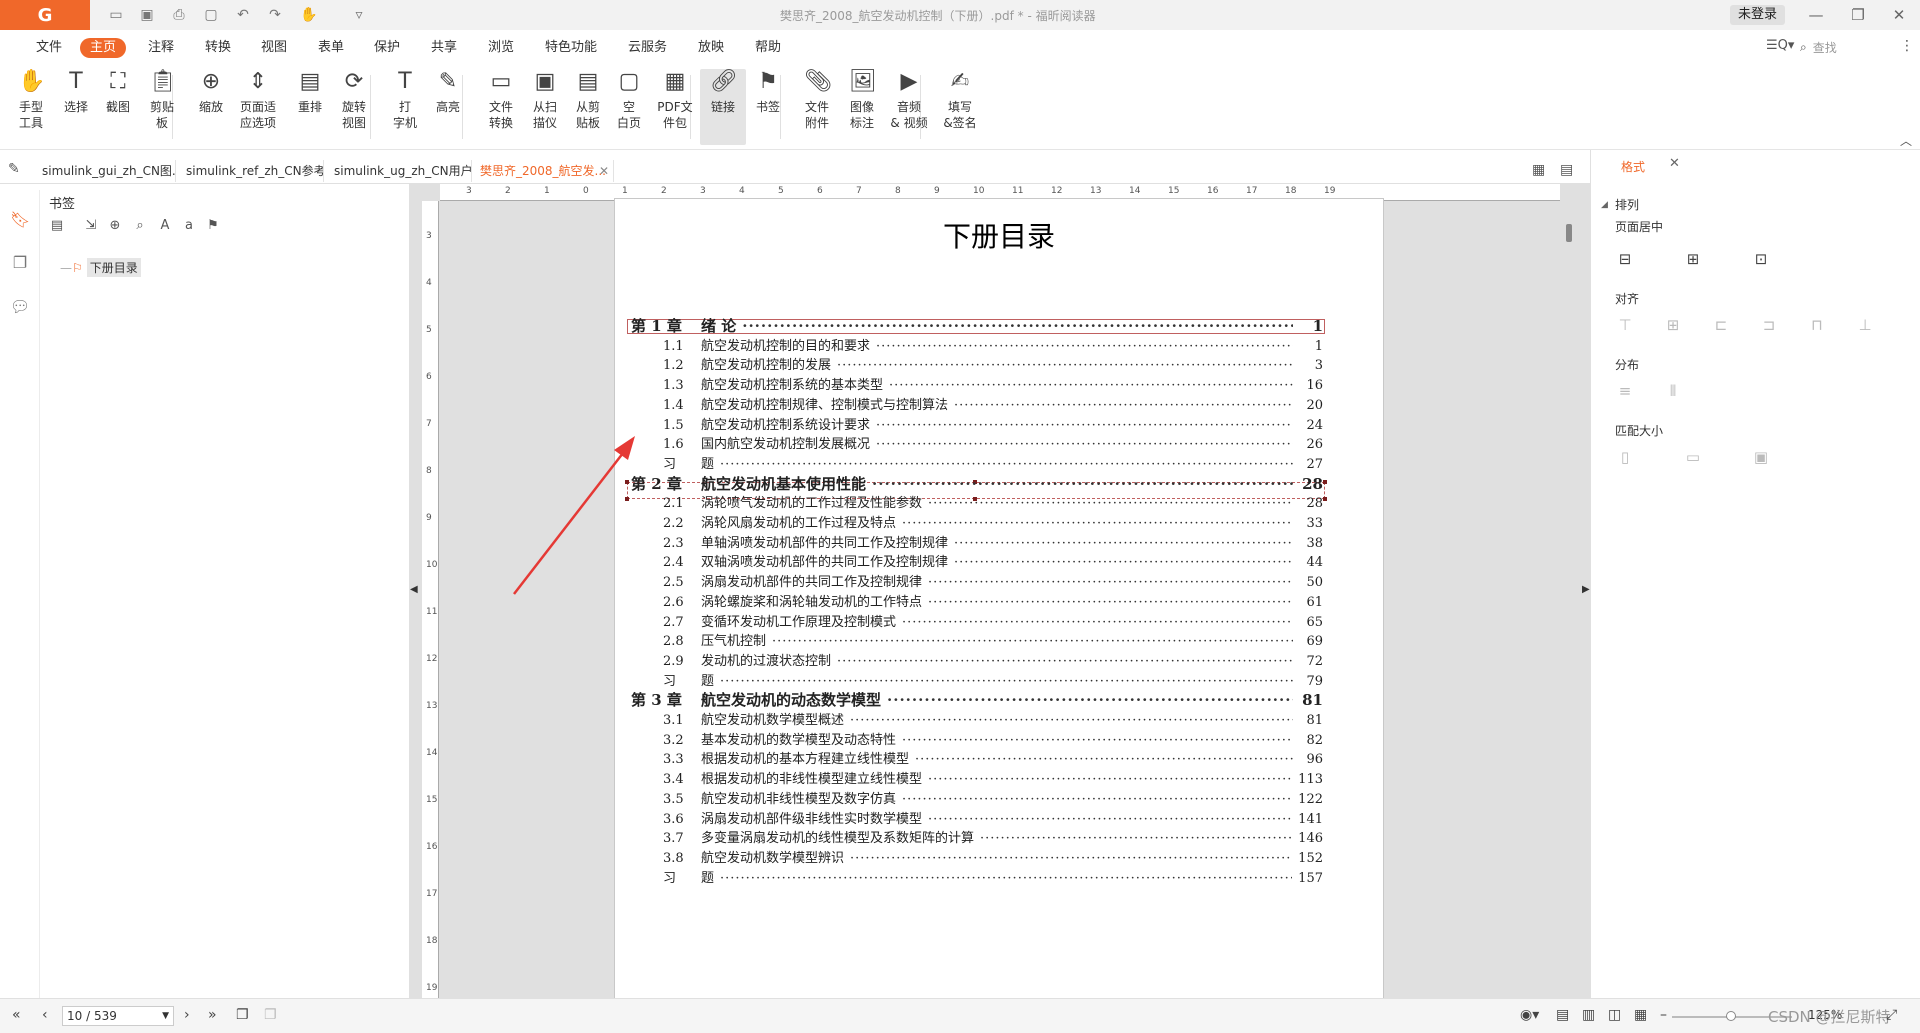  Describe the element at coordinates (1569, 233) in the screenshot. I see `scrollbar-thumb` at that location.